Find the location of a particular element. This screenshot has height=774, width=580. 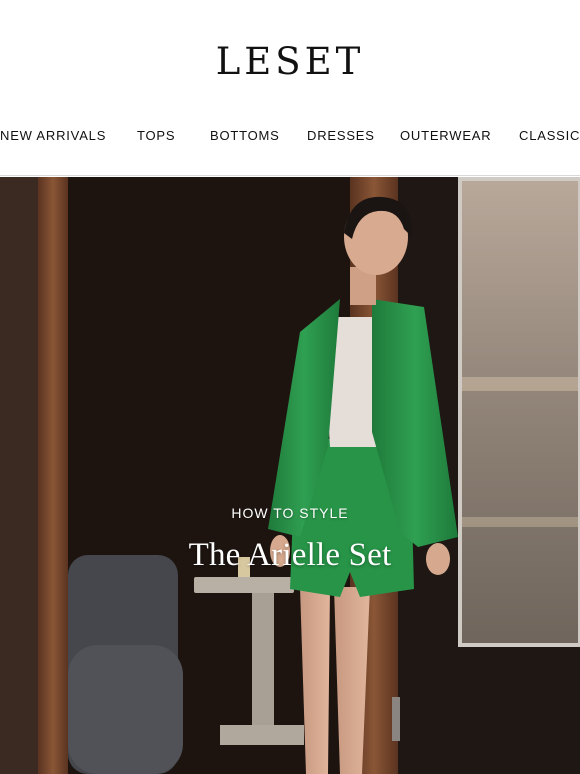

hero-headline: The Arielle Set is located at coordinates (290, 555).